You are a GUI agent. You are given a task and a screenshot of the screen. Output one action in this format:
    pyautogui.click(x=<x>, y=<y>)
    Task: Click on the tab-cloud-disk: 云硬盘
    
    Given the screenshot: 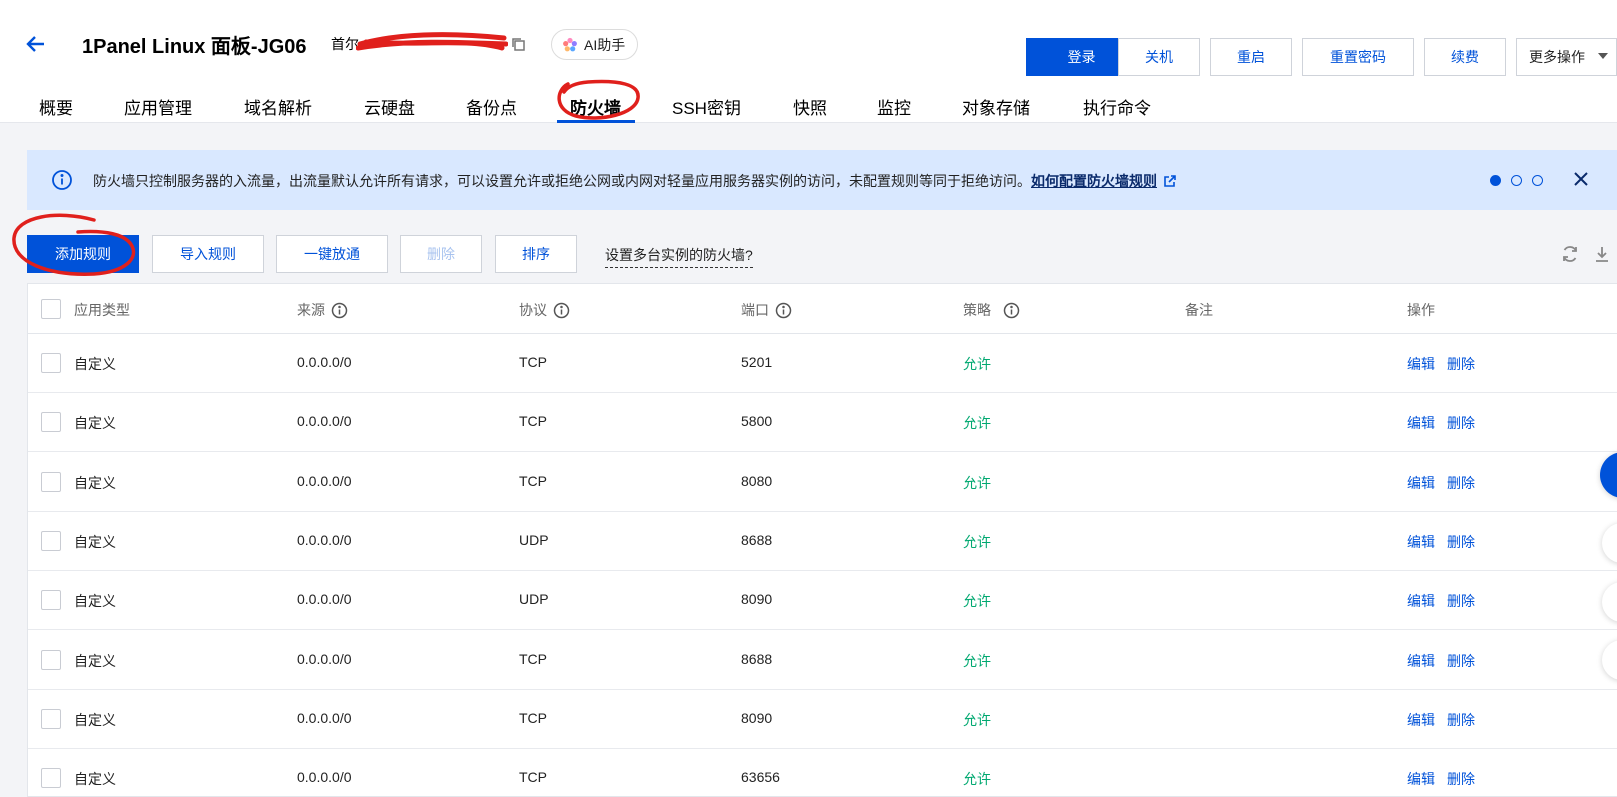 What is the action you would take?
    pyautogui.click(x=389, y=106)
    